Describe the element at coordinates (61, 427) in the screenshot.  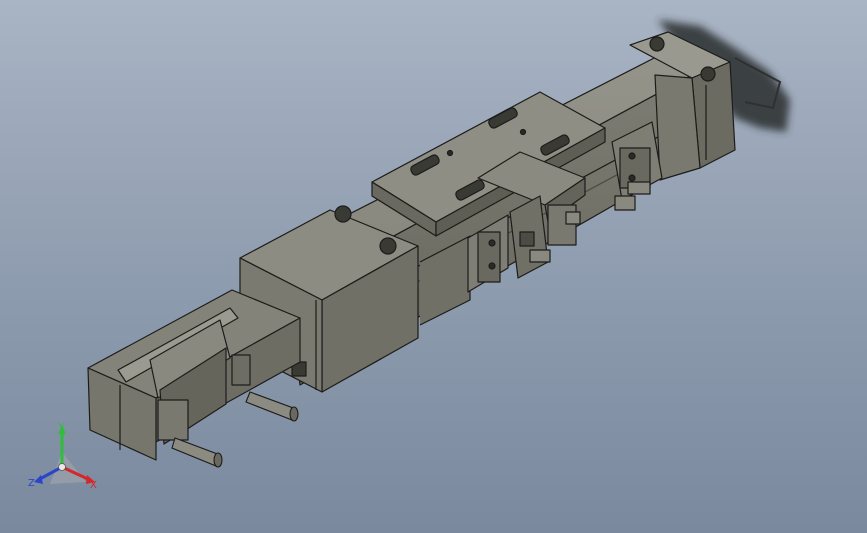
I see `triad-y-label: Y` at that location.